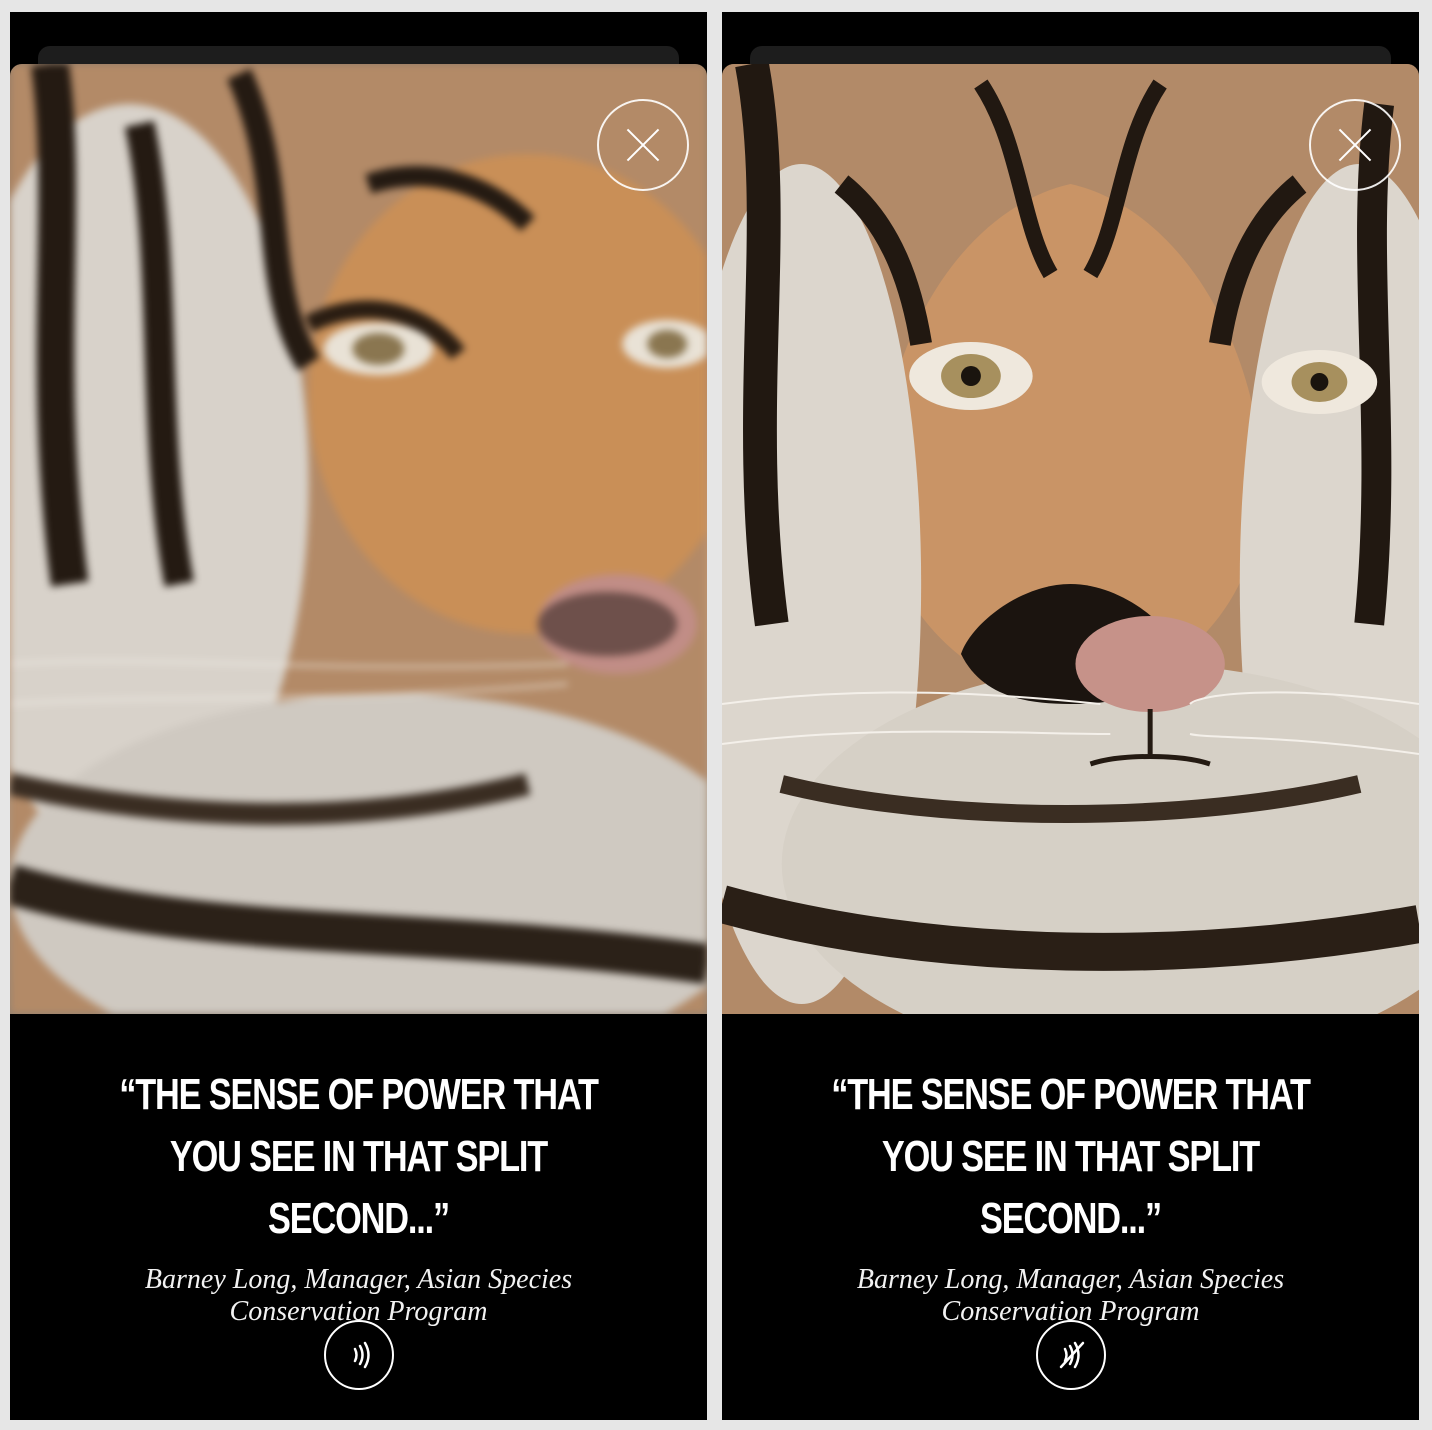 This screenshot has height=1430, width=1432. Describe the element at coordinates (361, 1355) in the screenshot. I see `sound-on-icon` at that location.